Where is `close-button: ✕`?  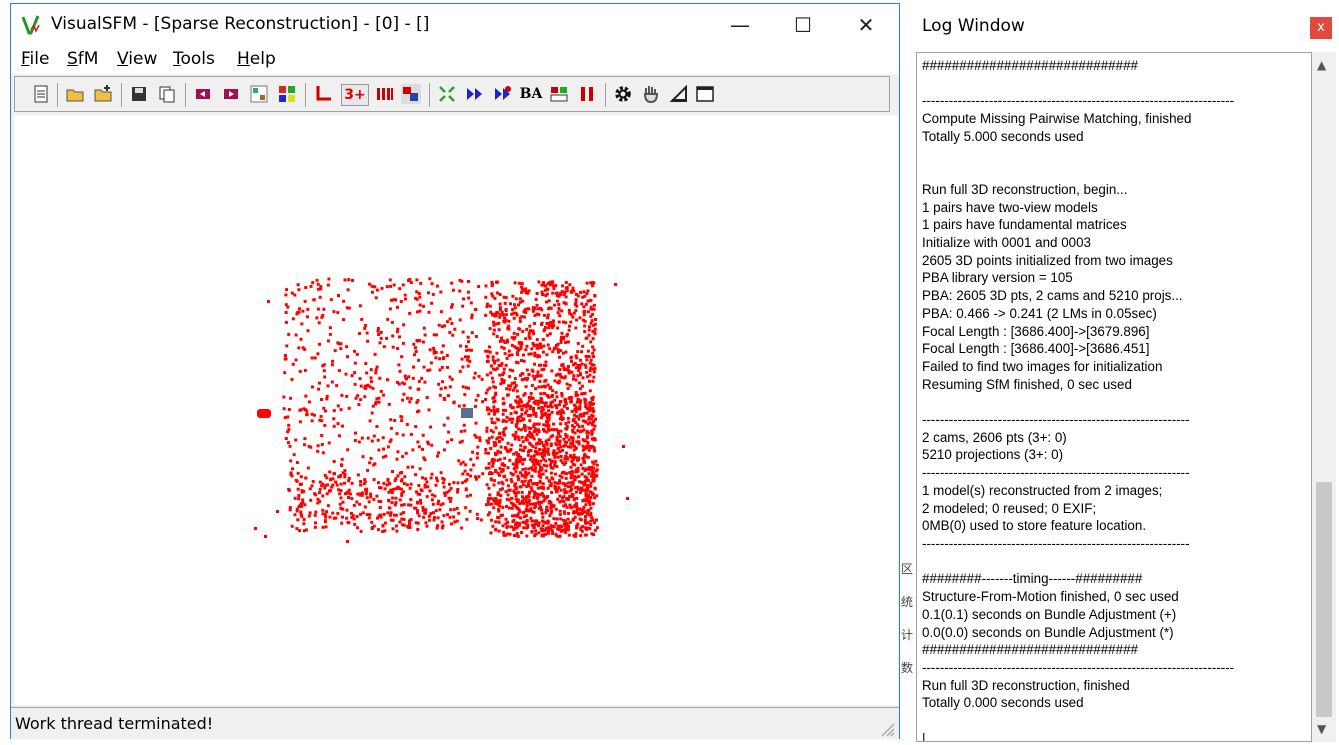
close-button: ✕ is located at coordinates (866, 25).